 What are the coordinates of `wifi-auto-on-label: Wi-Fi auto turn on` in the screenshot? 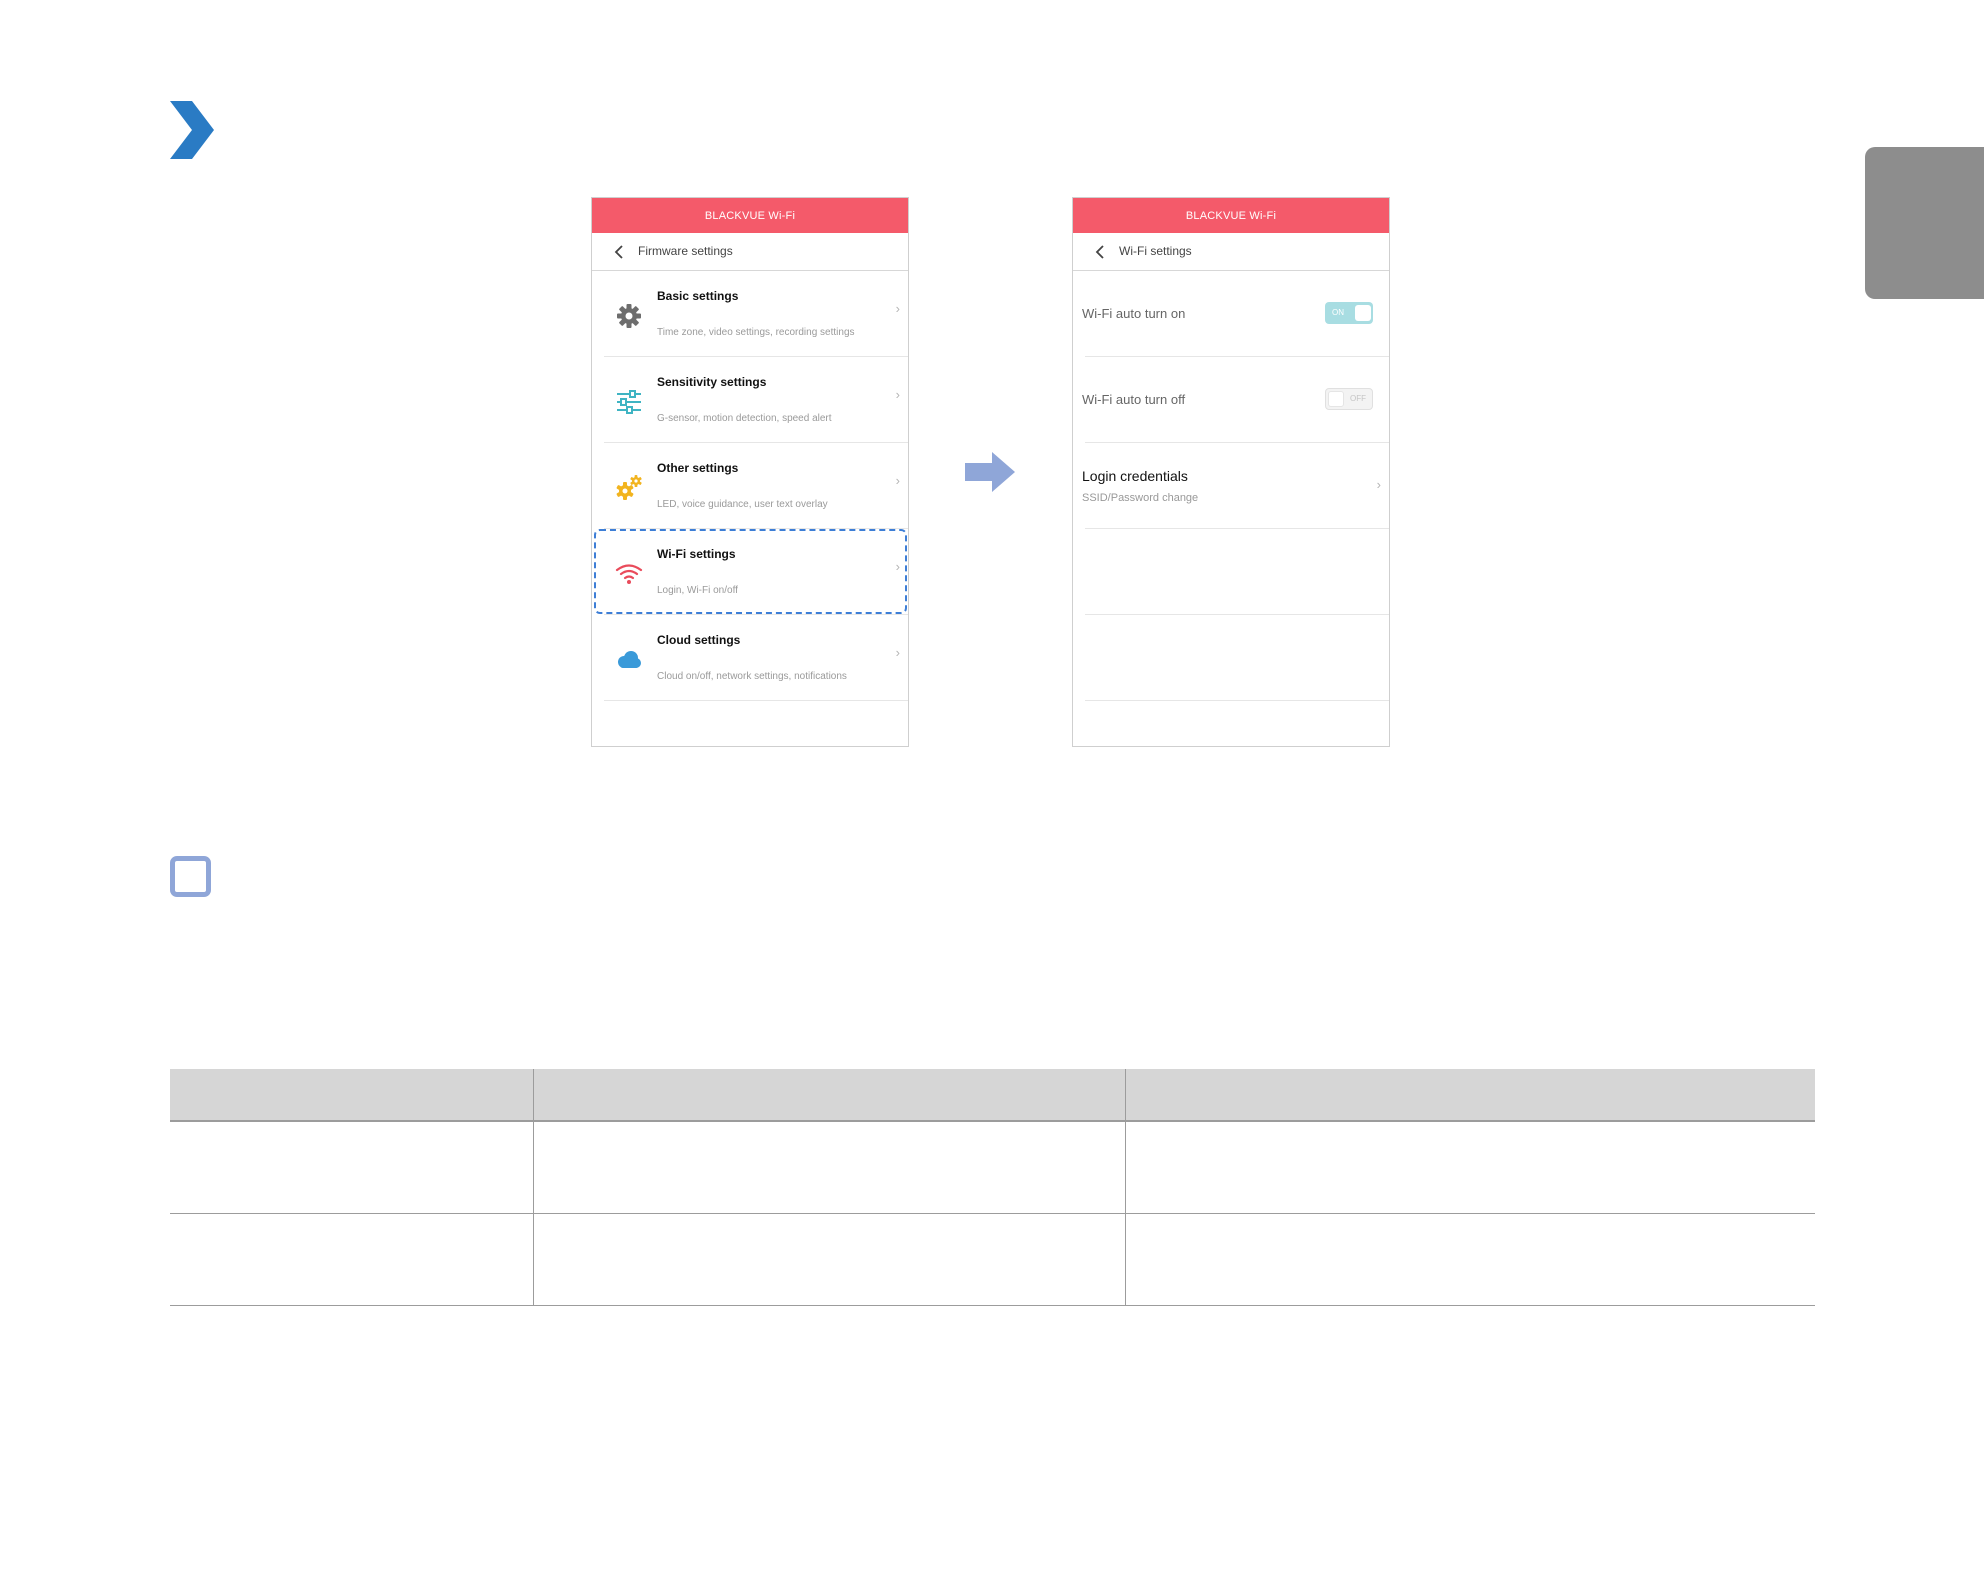 It's located at (1134, 313).